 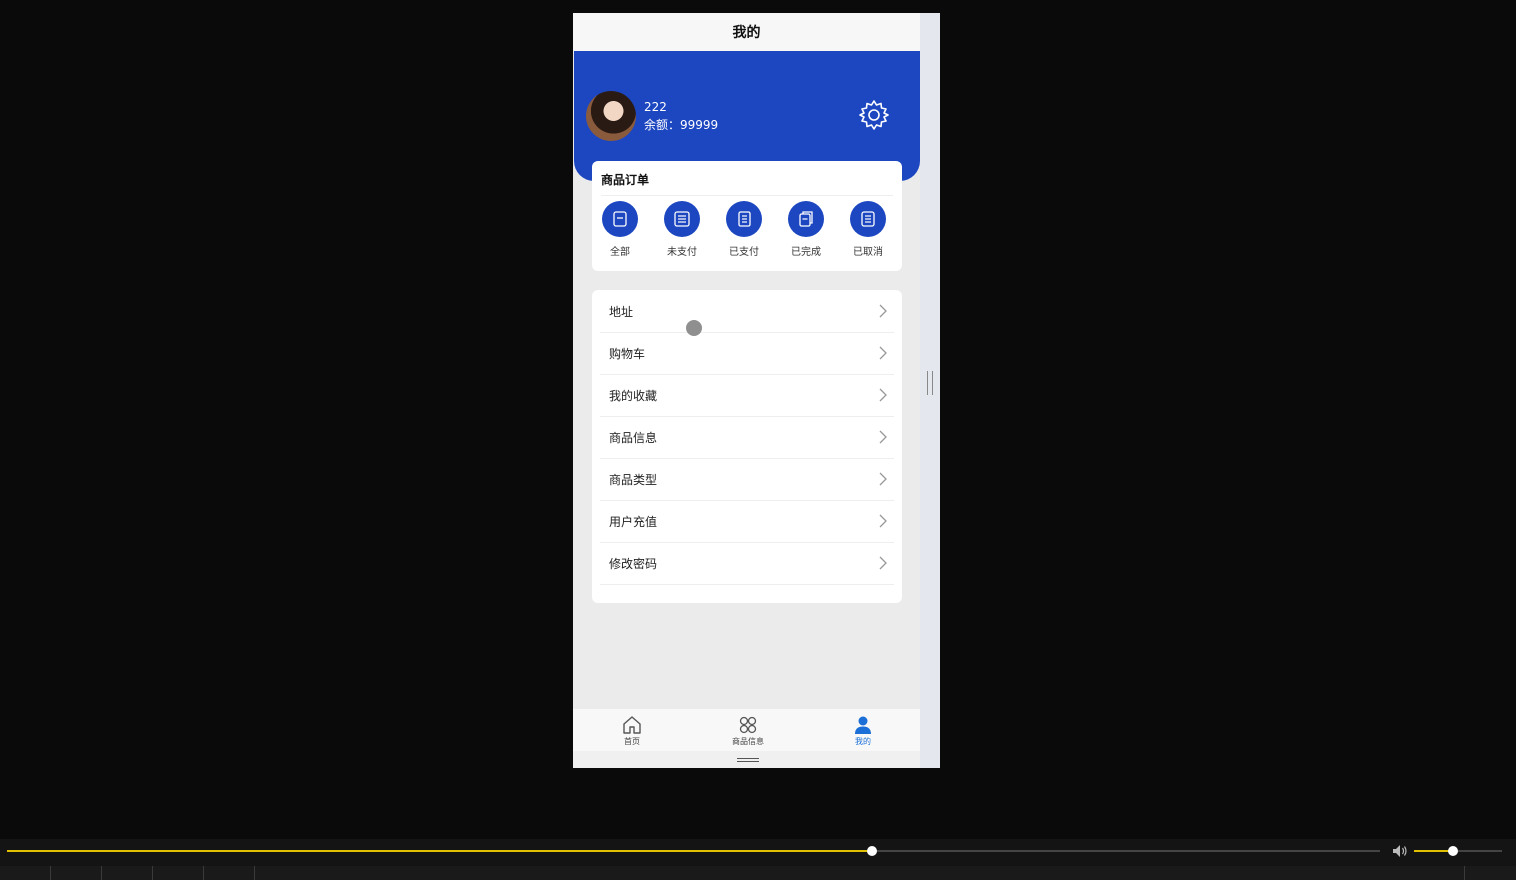 I want to click on seek-handle, so click(x=872, y=851).